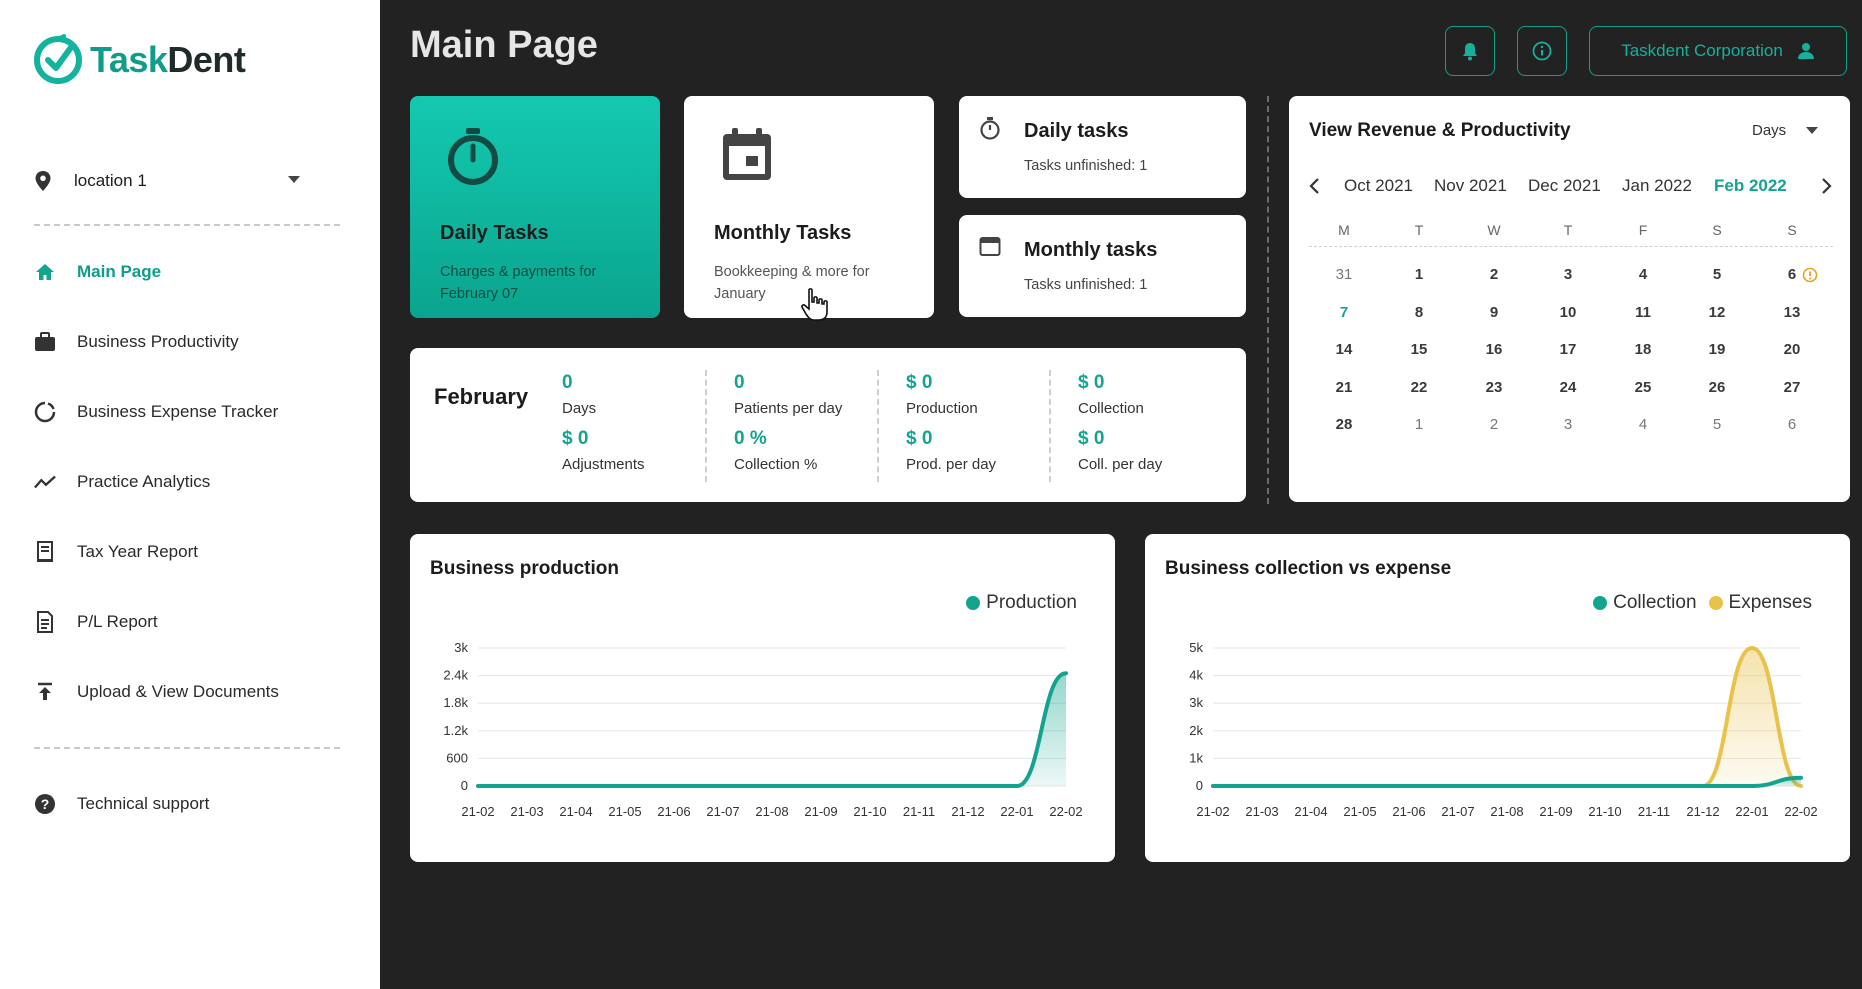  Describe the element at coordinates (167, 181) in the screenshot. I see `location-select: location 1` at that location.